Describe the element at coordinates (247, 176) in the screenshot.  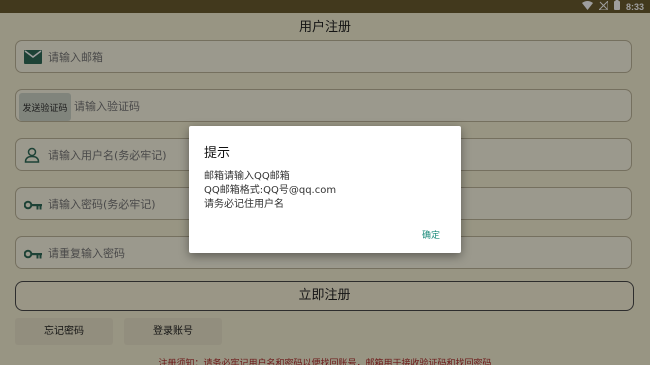
I see `dialog-line: 邮箱请输入QQ邮箱` at that location.